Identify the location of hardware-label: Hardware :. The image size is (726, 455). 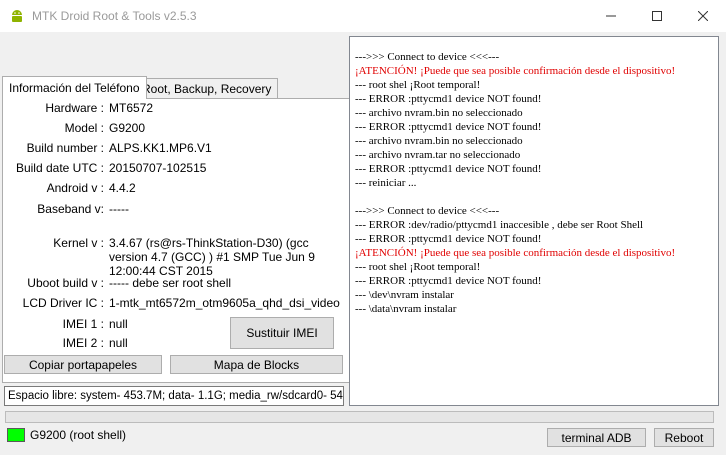
(74, 108).